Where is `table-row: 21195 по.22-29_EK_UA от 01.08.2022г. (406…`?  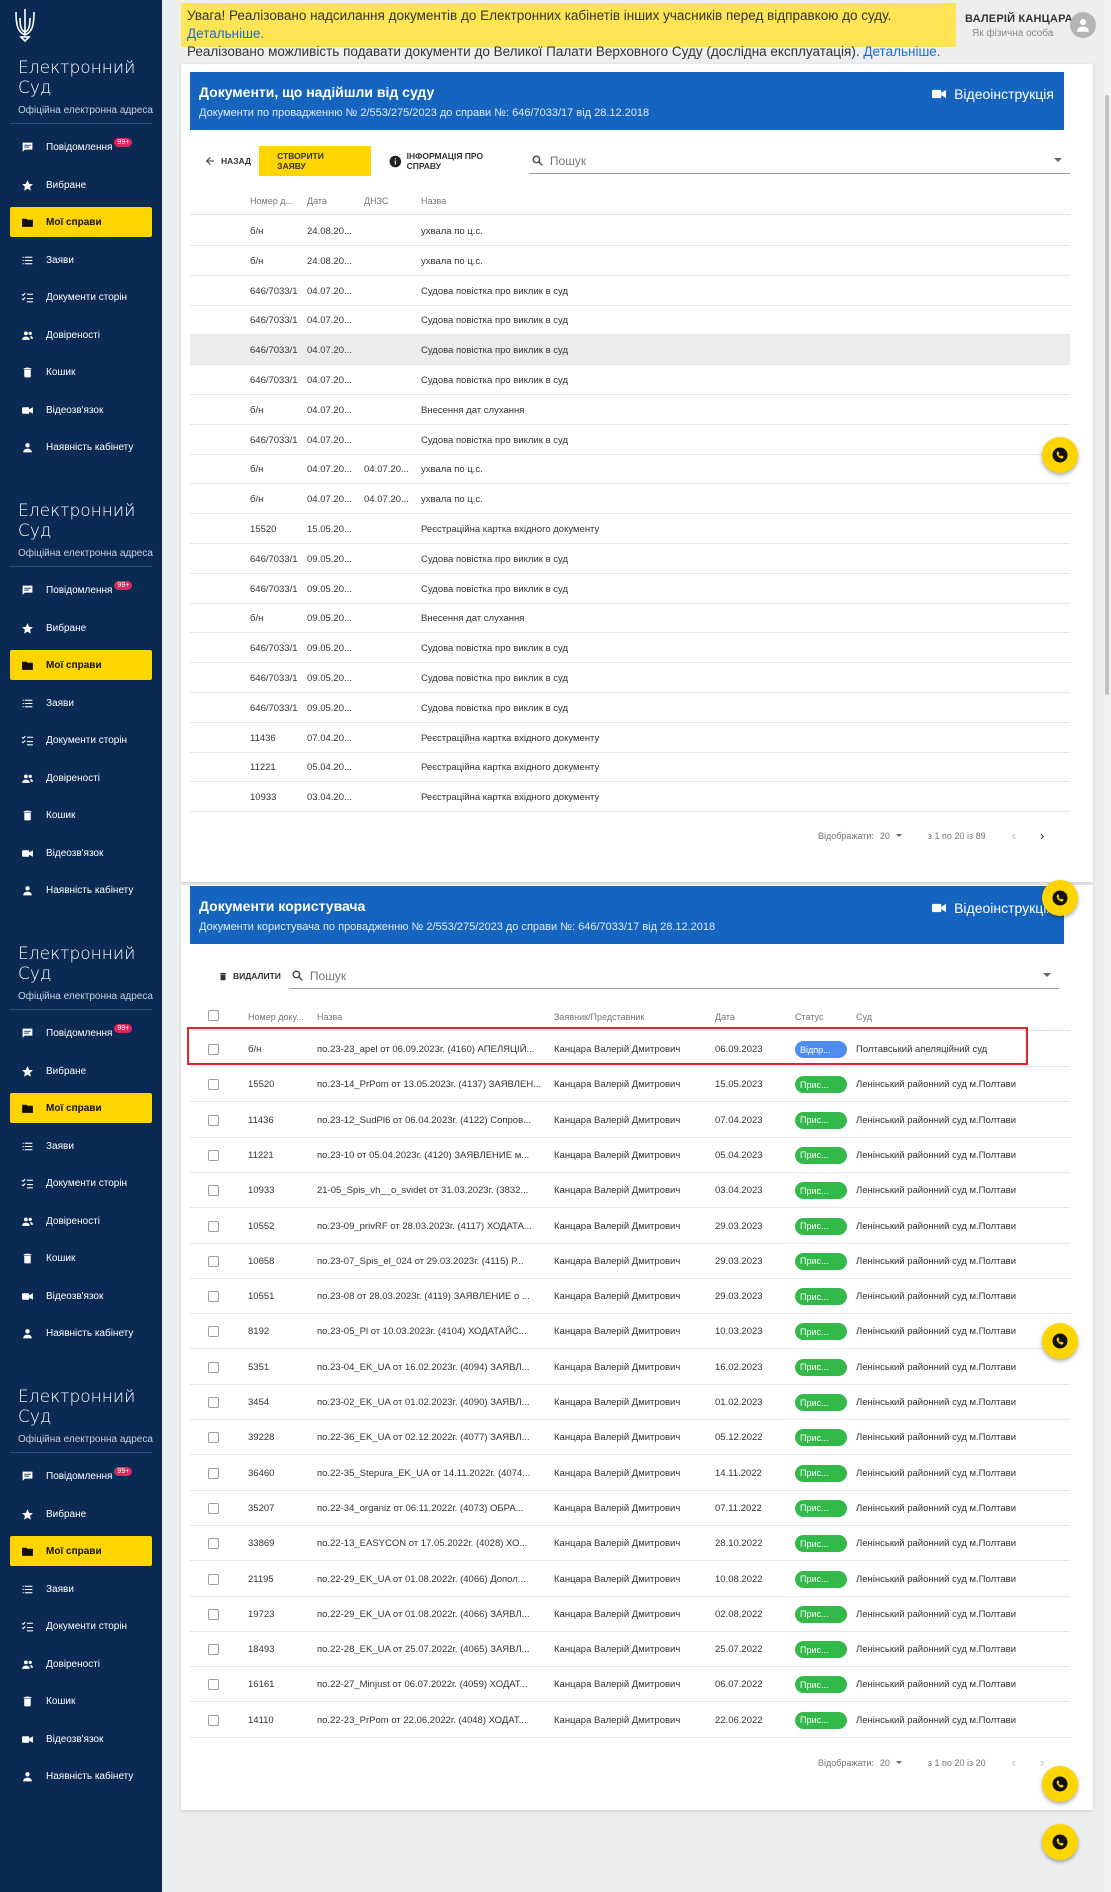 table-row: 21195 по.22-29_EK_UA от 01.08.2022г. (406… is located at coordinates (630, 1579).